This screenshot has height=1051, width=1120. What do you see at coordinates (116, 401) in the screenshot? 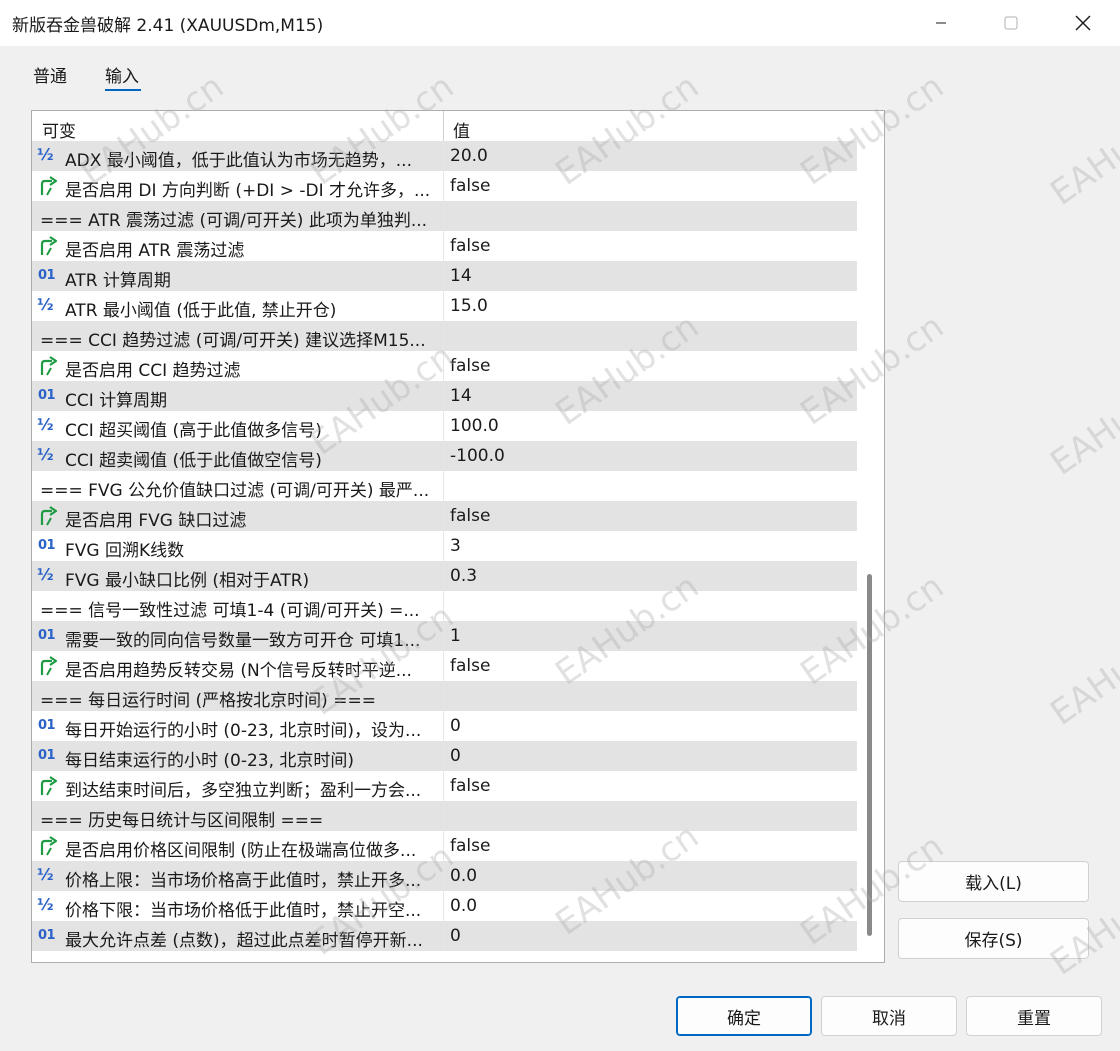
I see `param-name: CCI 计算周期` at bounding box center [116, 401].